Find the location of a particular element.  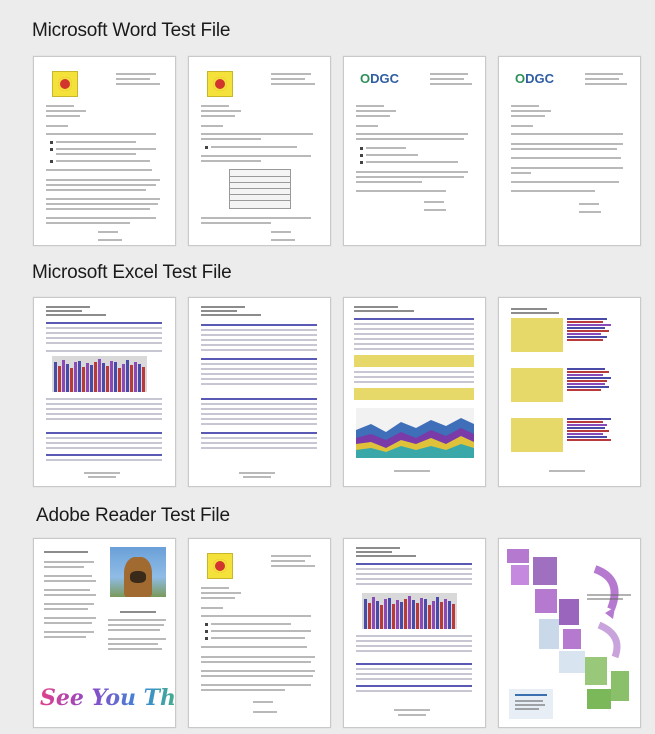

word-thumbnail-3: ODGC is located at coordinates (414, 151).